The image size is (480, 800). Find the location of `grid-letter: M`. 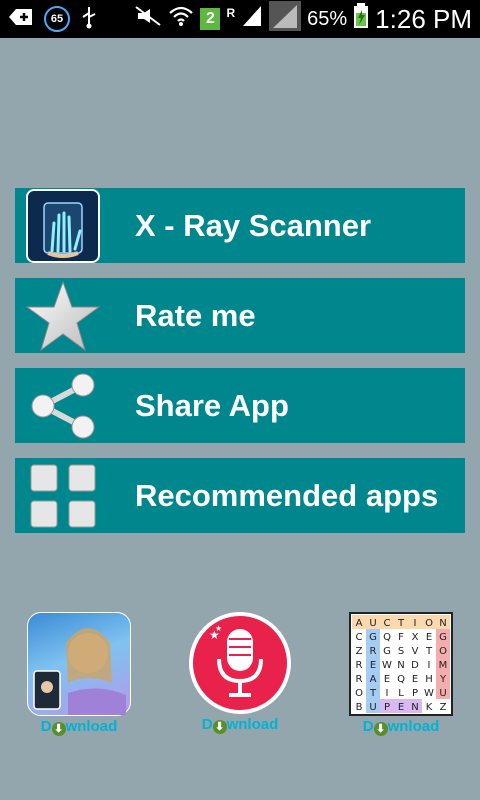

grid-letter: M is located at coordinates (443, 665).